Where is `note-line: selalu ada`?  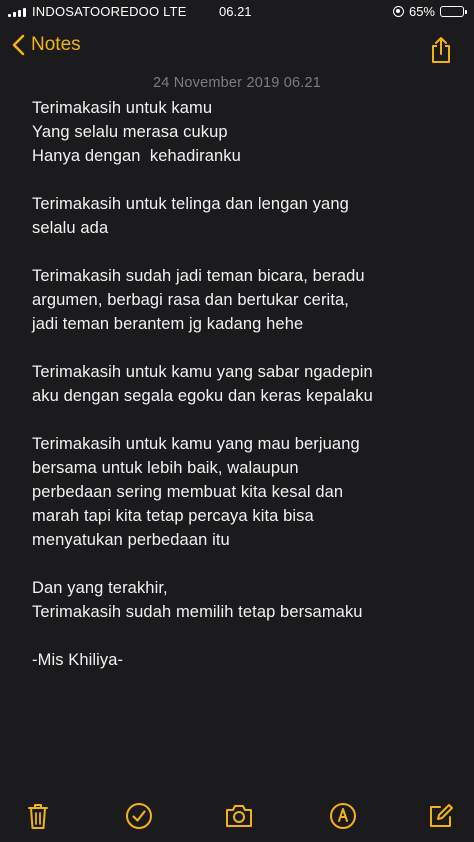 note-line: selalu ada is located at coordinates (70, 228).